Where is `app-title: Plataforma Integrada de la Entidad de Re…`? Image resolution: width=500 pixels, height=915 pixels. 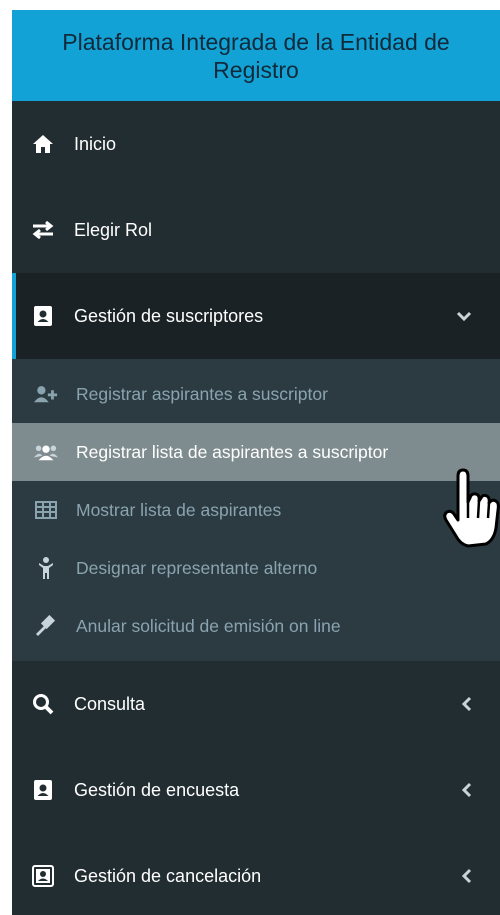 app-title: Plataforma Integrada de la Entidad de Re… is located at coordinates (256, 55).